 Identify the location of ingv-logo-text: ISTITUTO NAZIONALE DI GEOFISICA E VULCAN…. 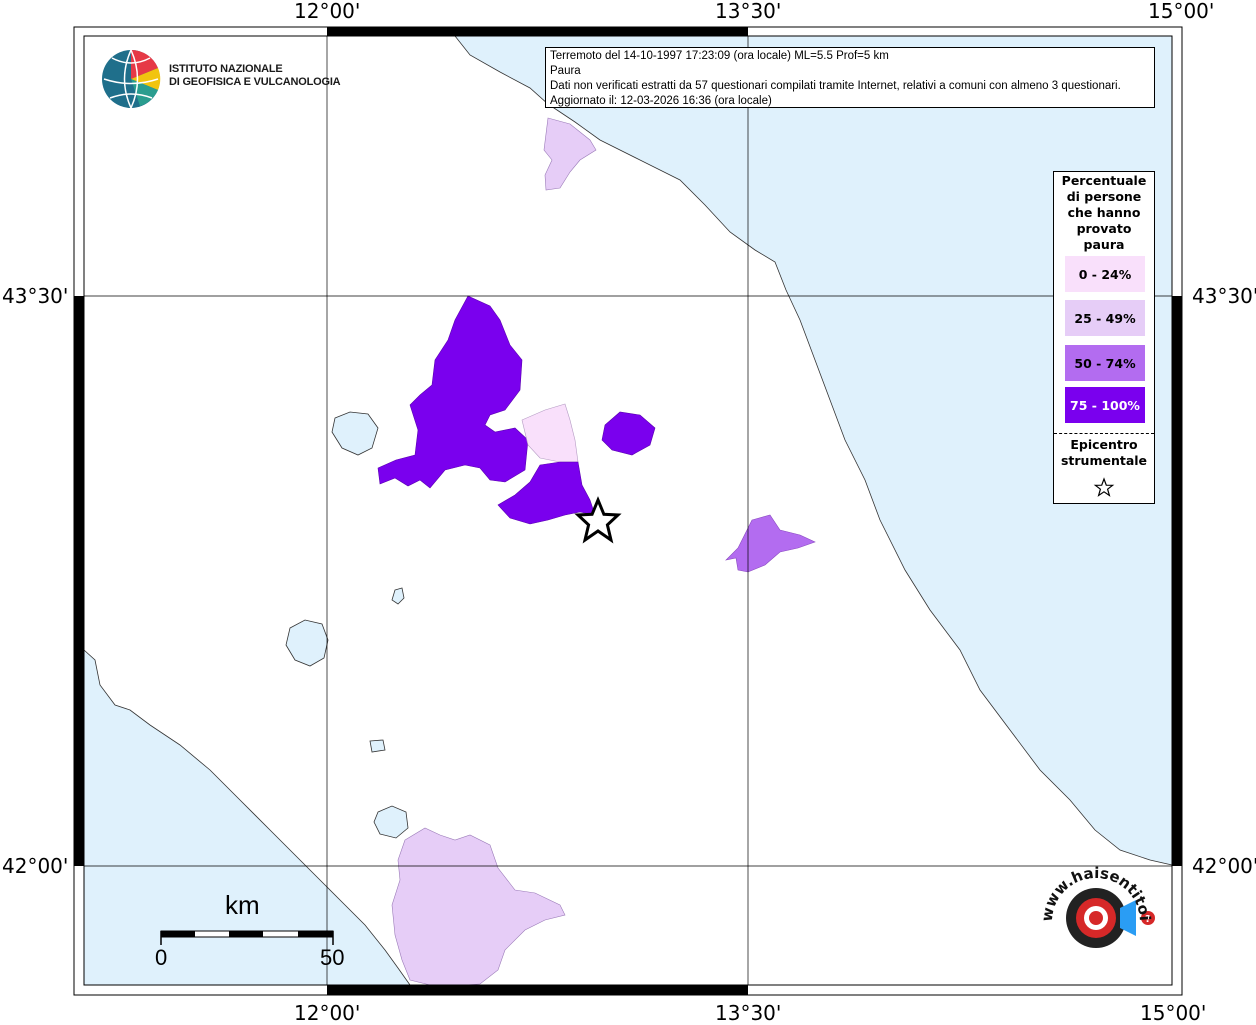
(255, 76).